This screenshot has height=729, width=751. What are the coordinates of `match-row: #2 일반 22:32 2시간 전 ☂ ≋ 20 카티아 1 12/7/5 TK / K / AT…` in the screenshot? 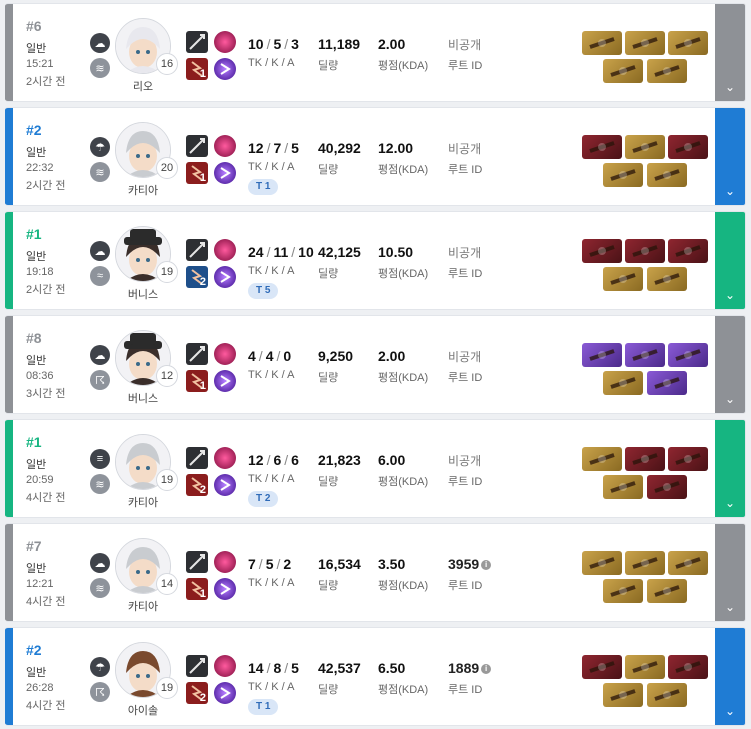 It's located at (375, 156).